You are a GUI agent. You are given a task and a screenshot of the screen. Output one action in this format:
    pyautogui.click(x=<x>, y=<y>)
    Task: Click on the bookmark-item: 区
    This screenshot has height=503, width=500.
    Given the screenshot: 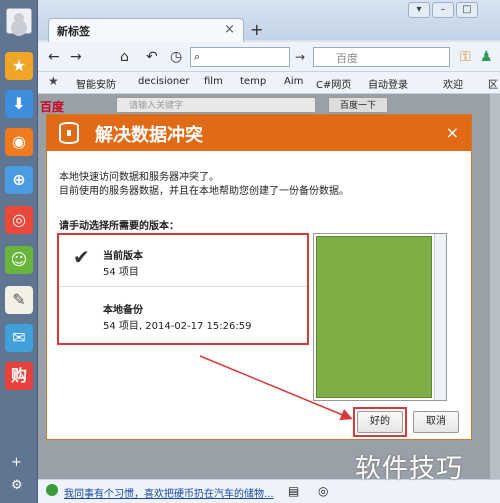 What is the action you would take?
    pyautogui.click(x=493, y=83)
    